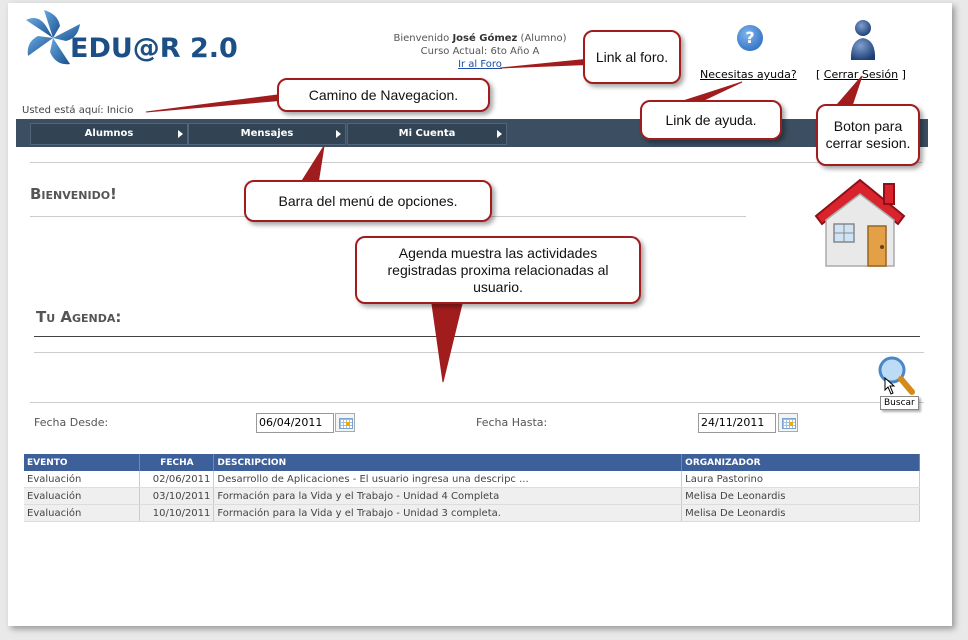 The height and width of the screenshot is (640, 968). Describe the element at coordinates (177, 479) in the screenshot. I see `cell-fecha: 02/06/2011` at that location.